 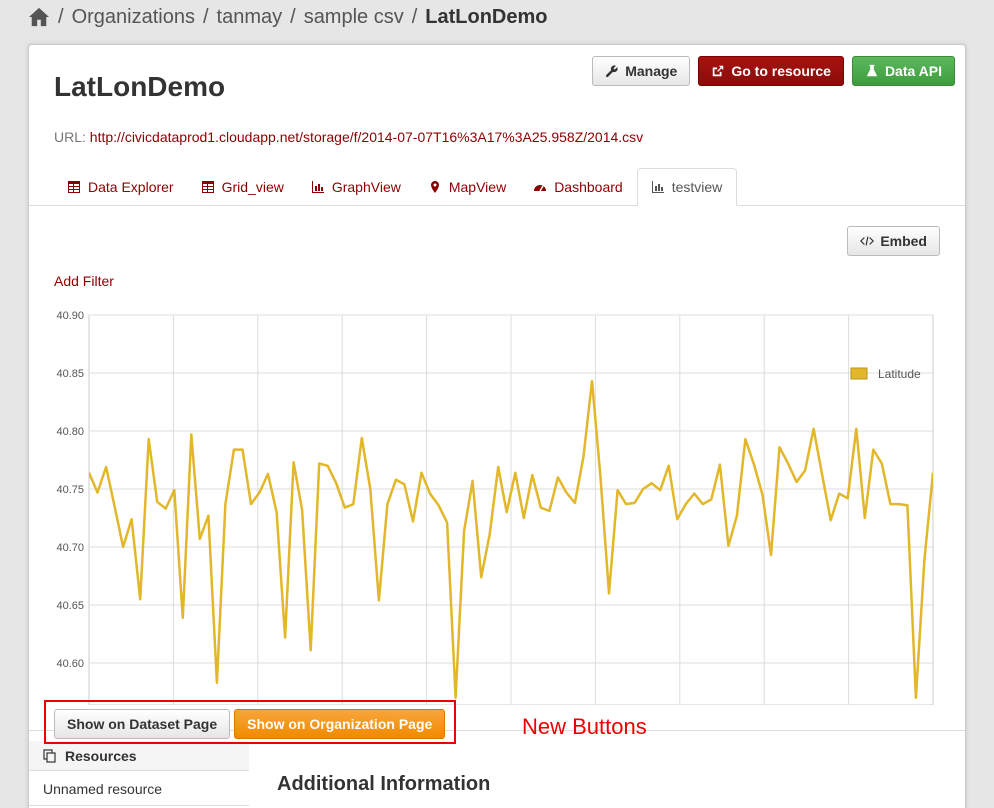 What do you see at coordinates (486, 16) in the screenshot?
I see `breadcrumb-current: LatLonDemo` at bounding box center [486, 16].